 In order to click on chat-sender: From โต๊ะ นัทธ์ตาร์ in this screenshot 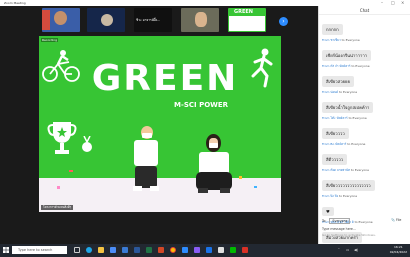, I will do `click(335, 118)`.